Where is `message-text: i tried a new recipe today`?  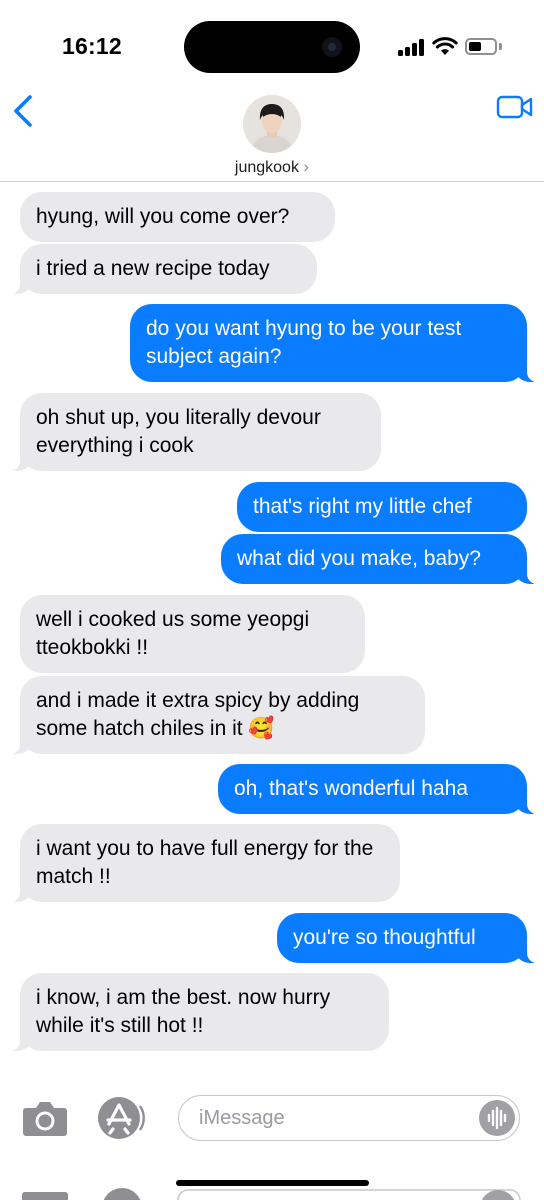 message-text: i tried a new recipe today is located at coordinates (153, 268).